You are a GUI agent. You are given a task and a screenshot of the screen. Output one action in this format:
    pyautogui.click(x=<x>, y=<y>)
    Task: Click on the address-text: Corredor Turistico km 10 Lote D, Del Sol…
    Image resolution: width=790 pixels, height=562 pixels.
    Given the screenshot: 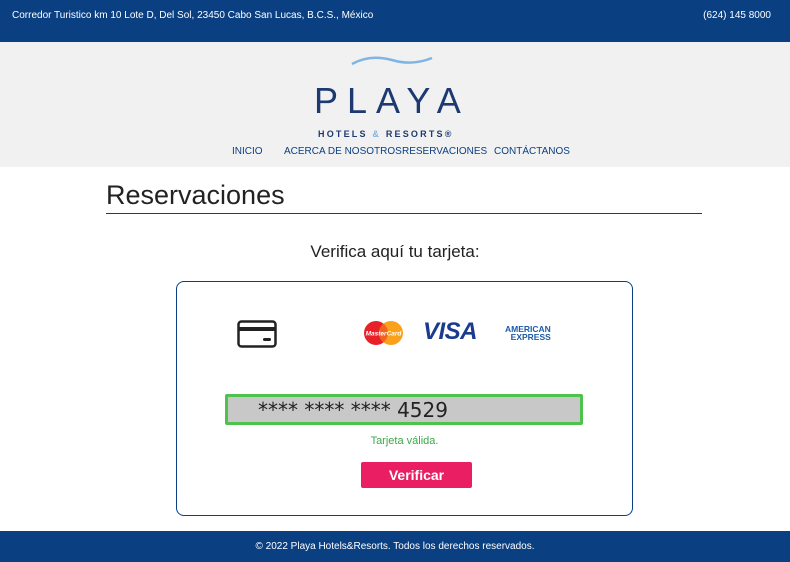 What is the action you would take?
    pyautogui.click(x=193, y=15)
    